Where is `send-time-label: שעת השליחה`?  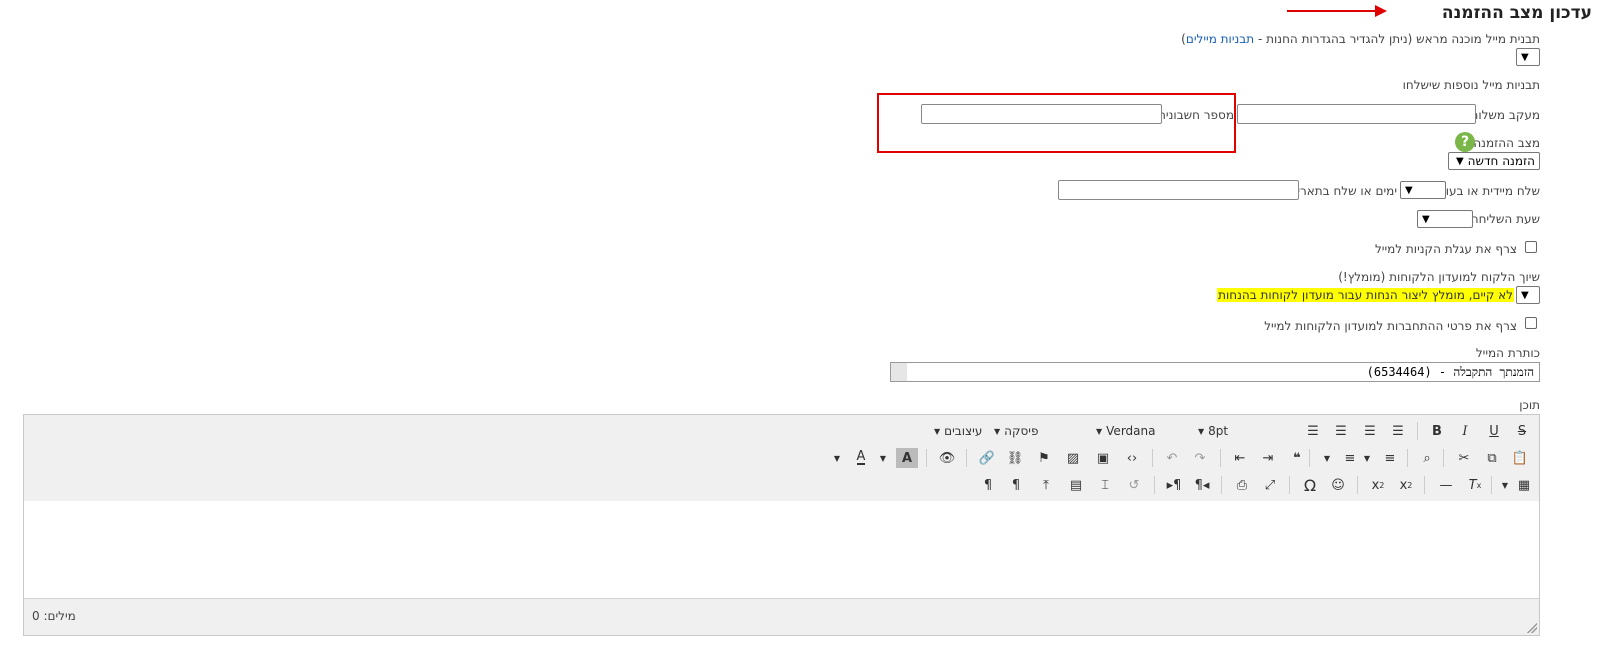 send-time-label: שעת השליחה is located at coordinates (1505, 219).